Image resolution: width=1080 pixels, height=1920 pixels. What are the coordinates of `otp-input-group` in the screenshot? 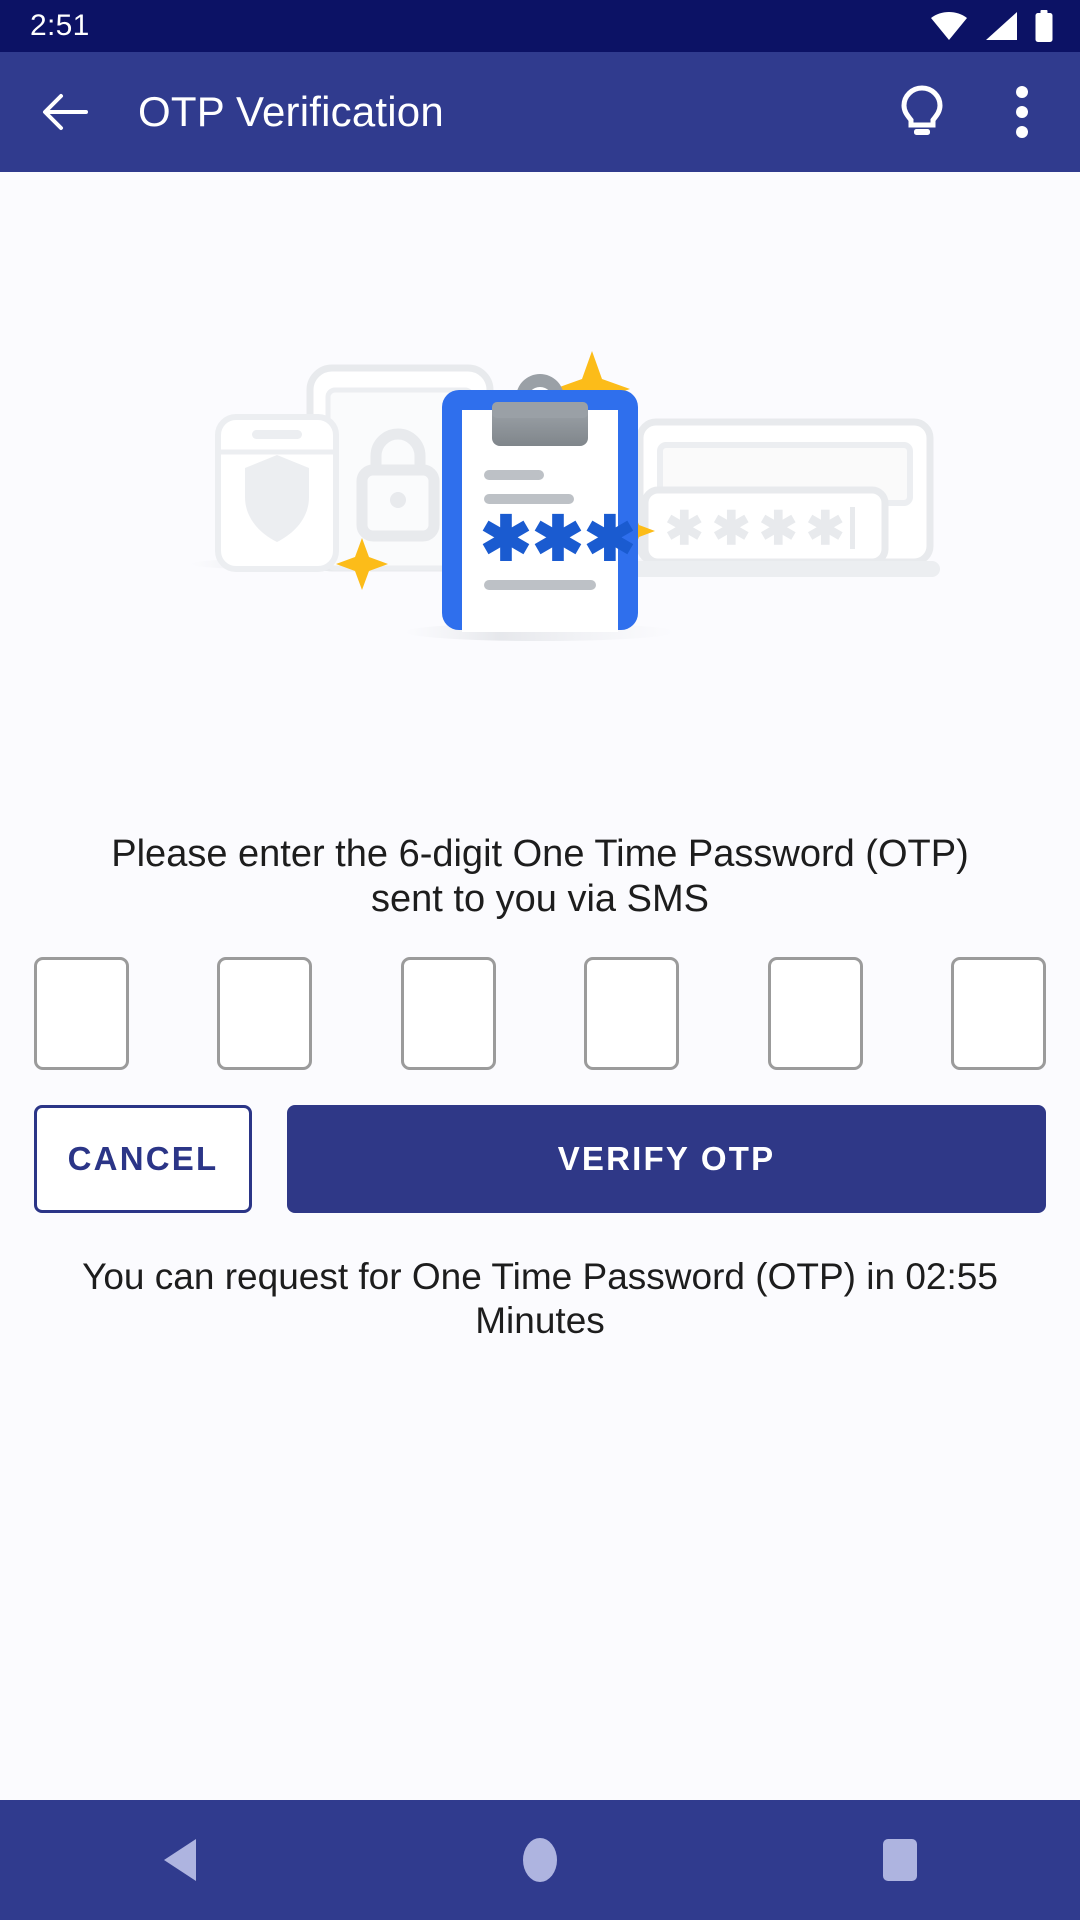 It's located at (540, 1013).